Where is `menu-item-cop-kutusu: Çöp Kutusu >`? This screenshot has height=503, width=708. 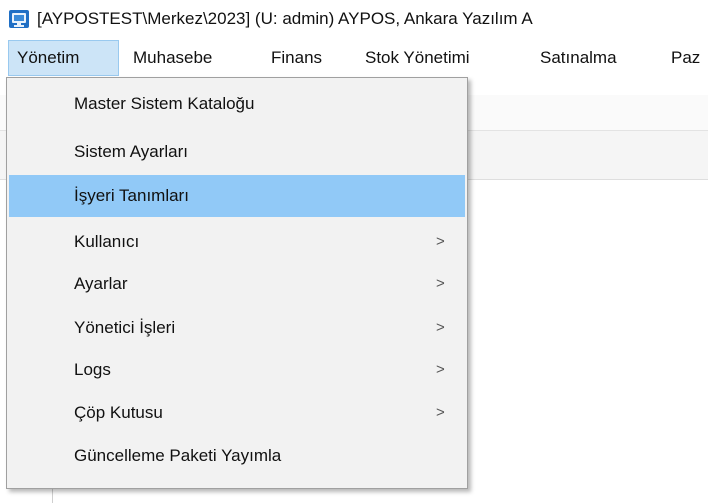 menu-item-cop-kutusu: Çöp Kutusu > is located at coordinates (237, 413).